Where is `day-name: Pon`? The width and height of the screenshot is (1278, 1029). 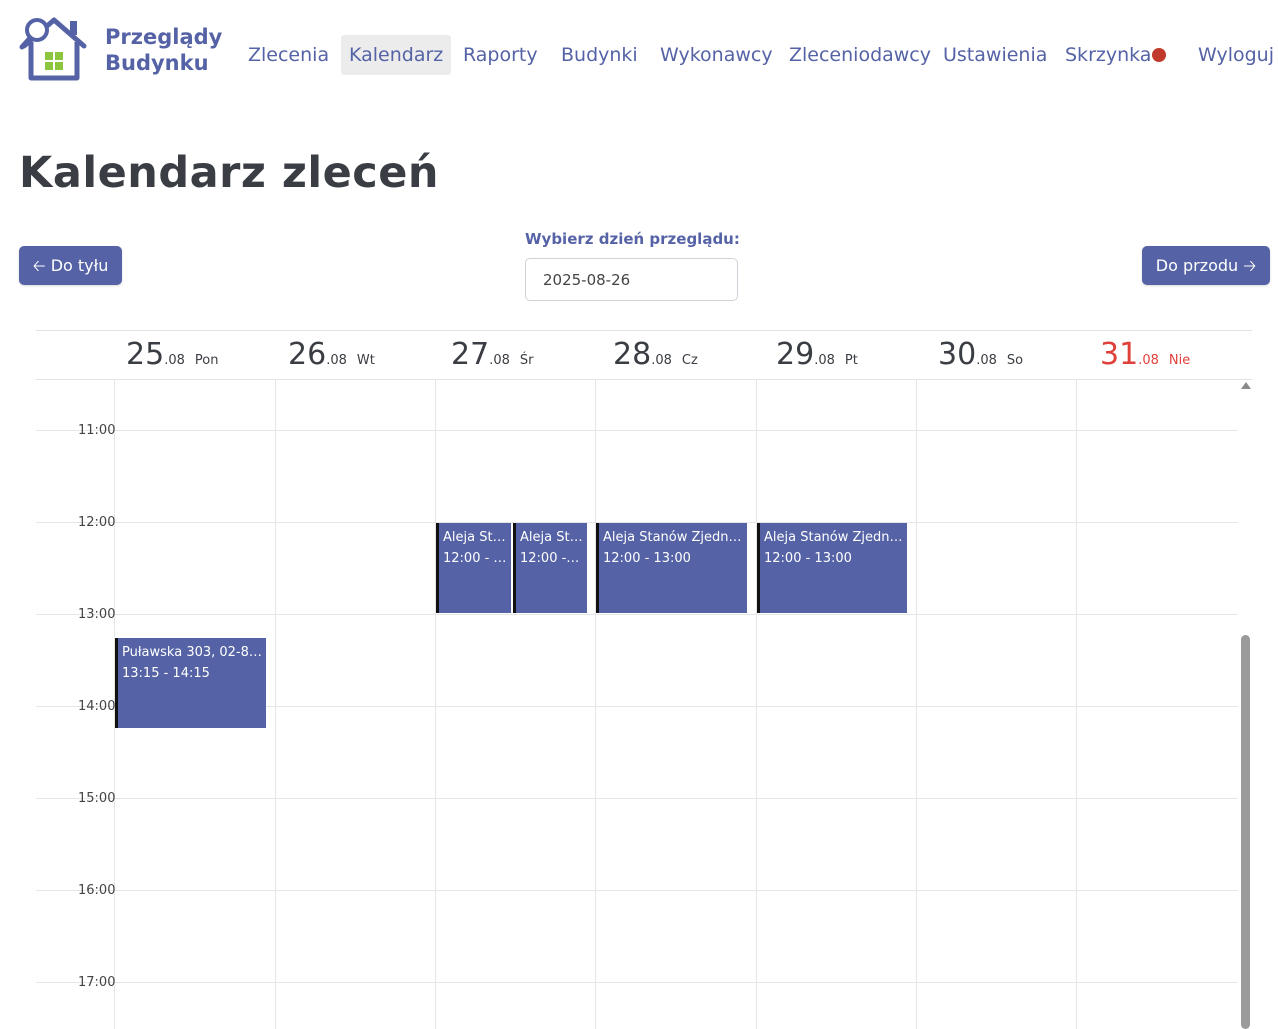 day-name: Pon is located at coordinates (206, 360).